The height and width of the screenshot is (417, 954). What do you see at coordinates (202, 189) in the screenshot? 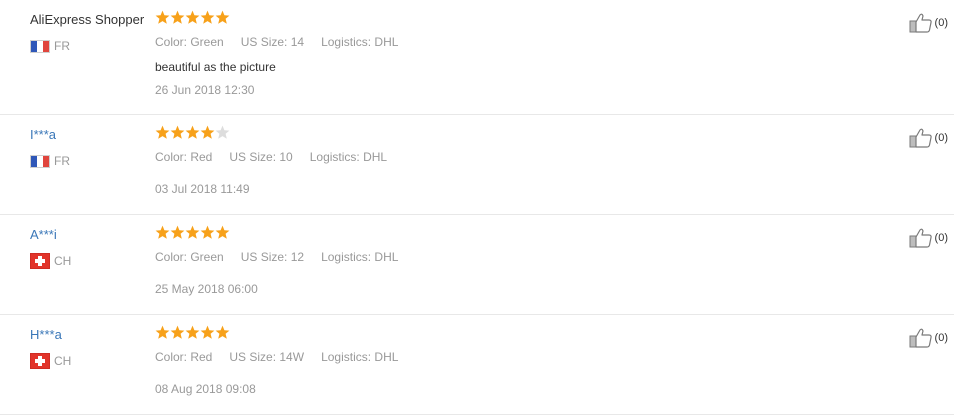
I see `review-date: 03 Jul 2018 11:49` at bounding box center [202, 189].